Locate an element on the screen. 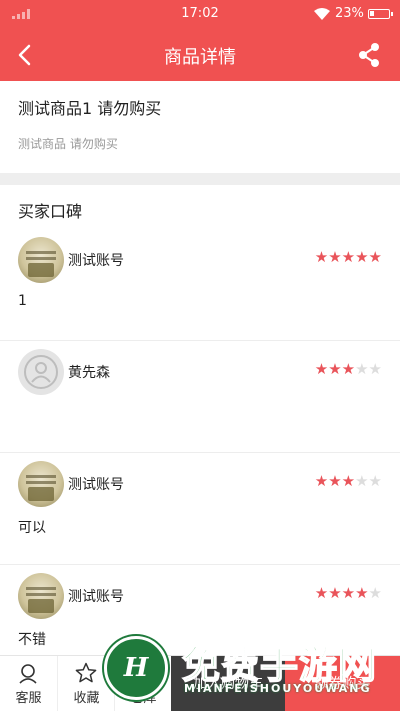 The width and height of the screenshot is (400, 711). review-comment: 可以 is located at coordinates (32, 528).